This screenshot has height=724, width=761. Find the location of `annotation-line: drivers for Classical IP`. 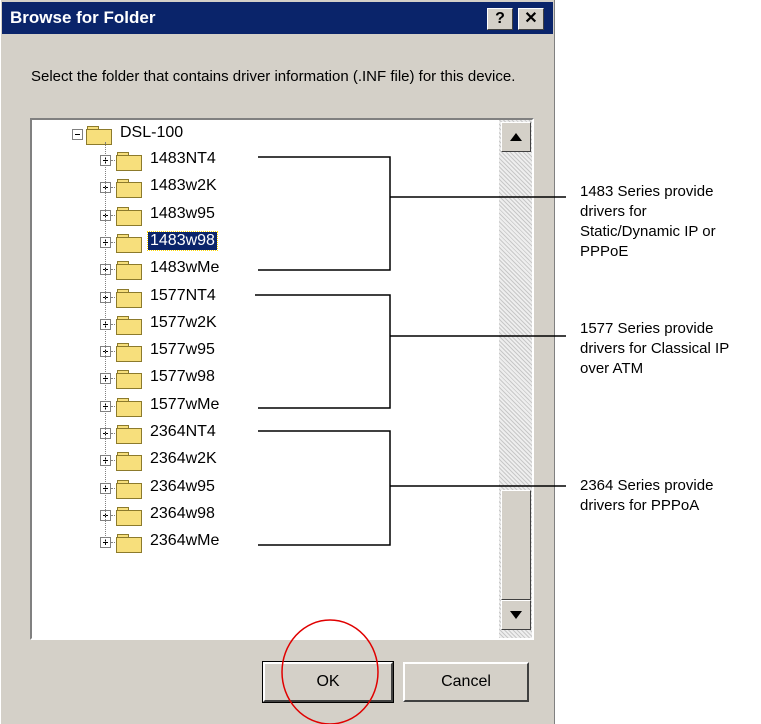

annotation-line: drivers for Classical IP is located at coordinates (655, 348).